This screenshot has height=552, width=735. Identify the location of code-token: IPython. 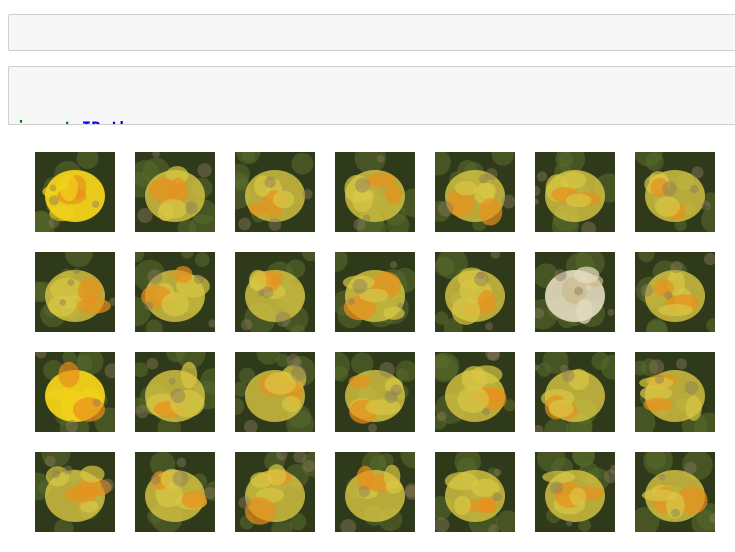
(115, 121).